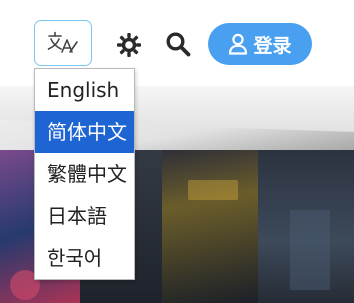 The height and width of the screenshot is (303, 354). I want to click on language-switch-button, so click(63, 43).